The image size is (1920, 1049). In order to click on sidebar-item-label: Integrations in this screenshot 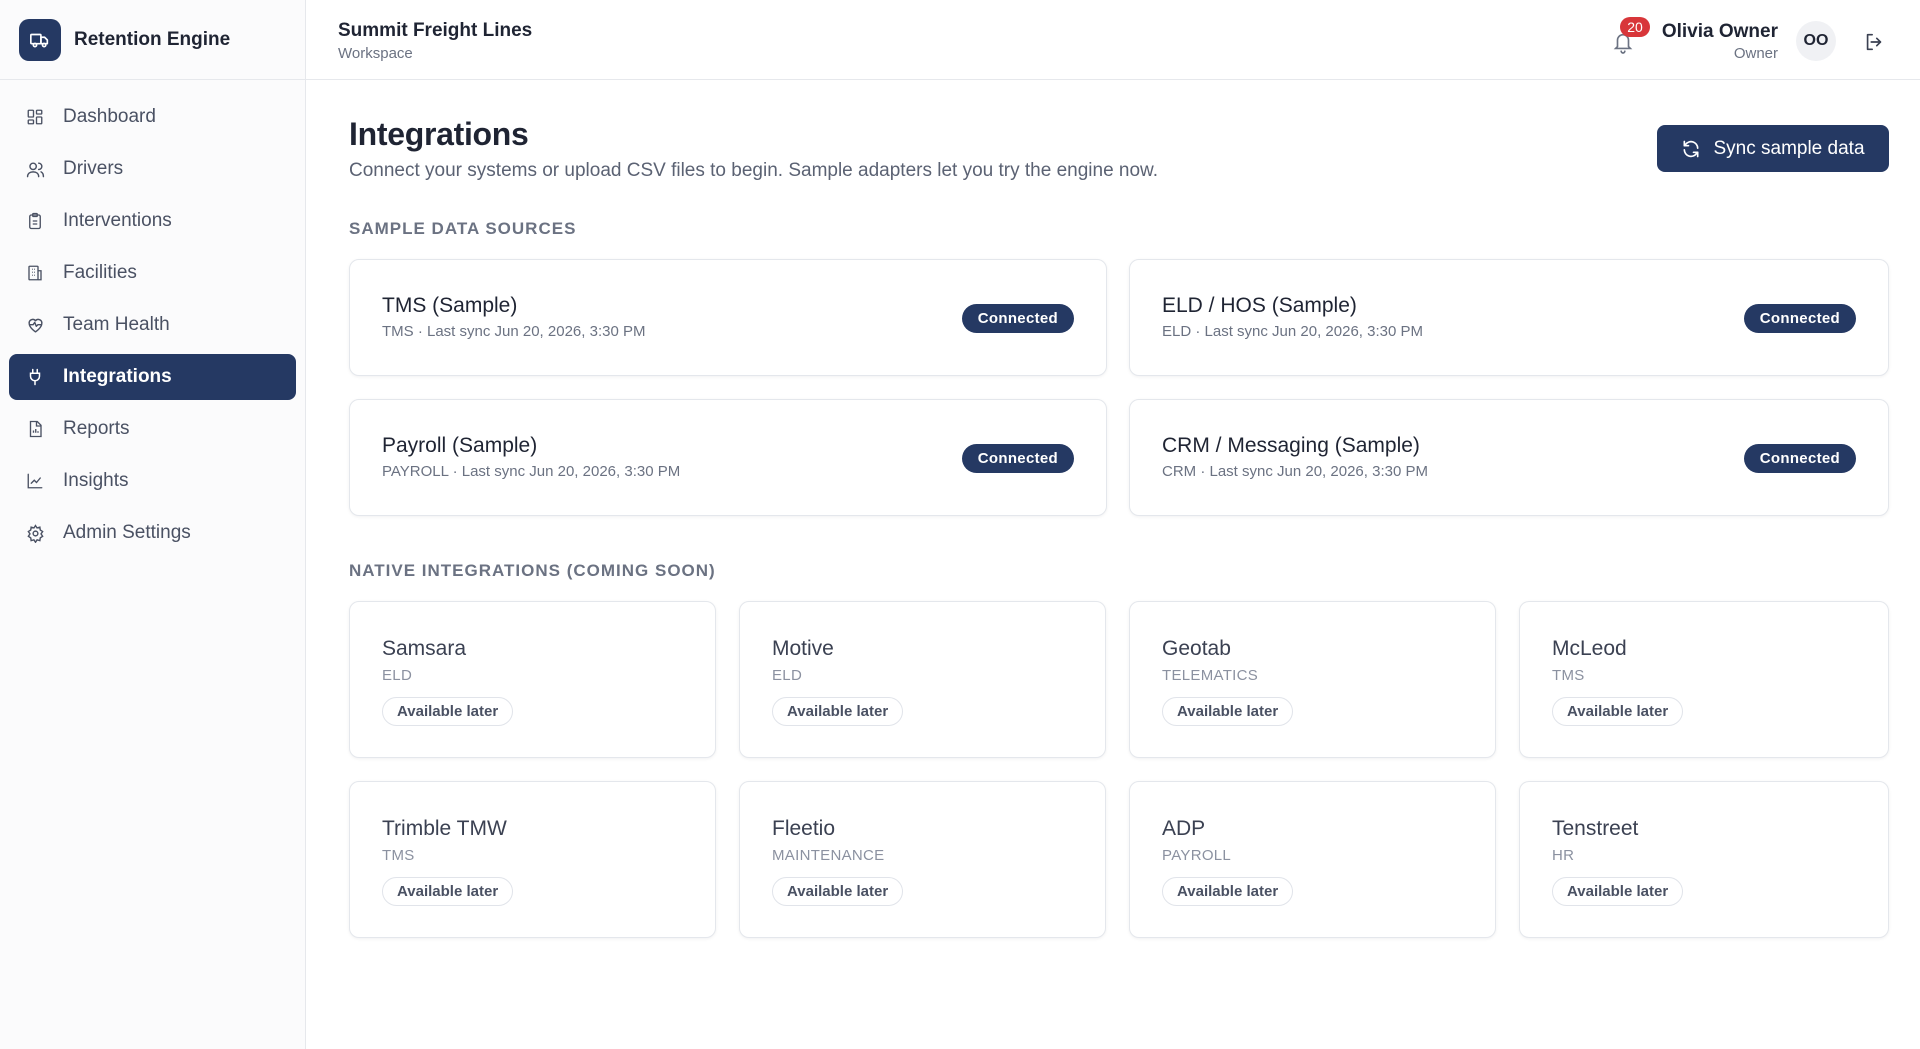, I will do `click(117, 376)`.